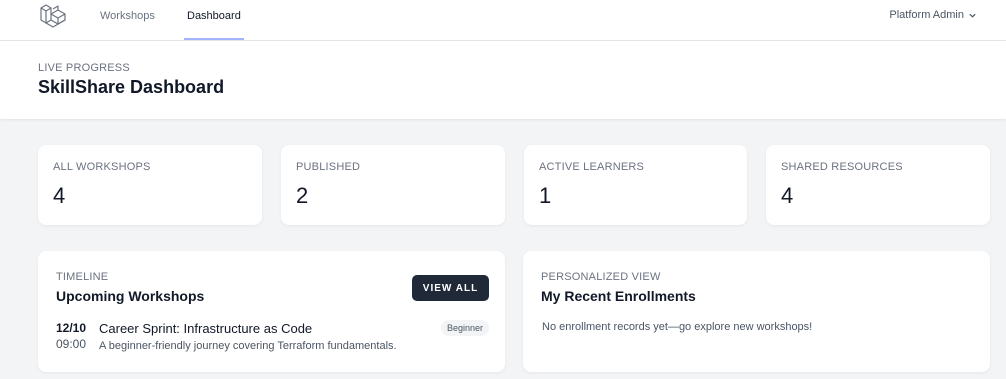  Describe the element at coordinates (205, 328) in the screenshot. I see `workshop-title: Career Sprint: Infrastructure as Code` at that location.